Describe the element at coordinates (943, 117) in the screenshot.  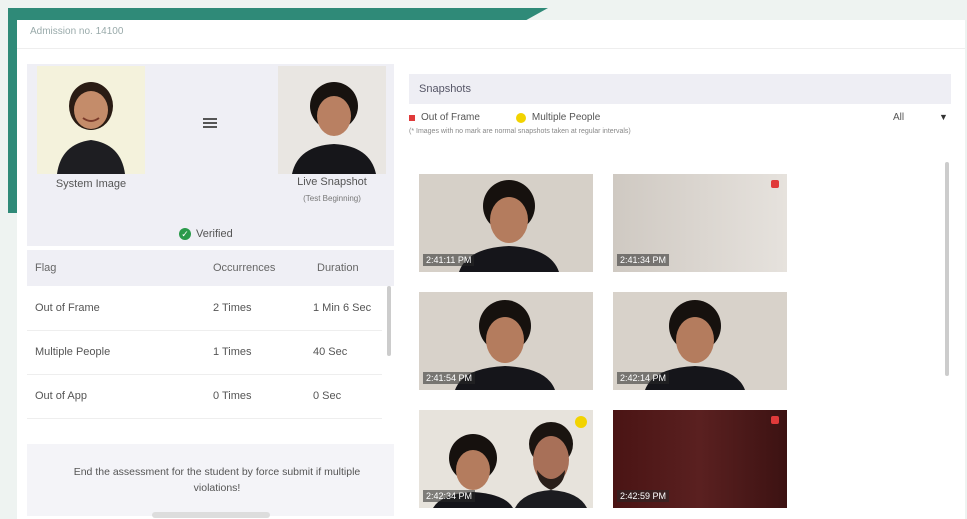
I see `caret-down-icon: ▼` at that location.